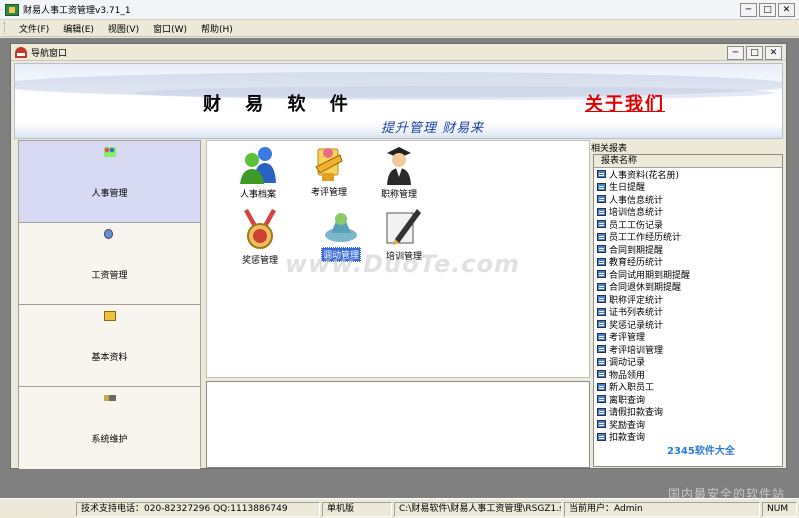 The image size is (799, 518). Describe the element at coordinates (688, 424) in the screenshot. I see `report-item: 奖励查询` at that location.